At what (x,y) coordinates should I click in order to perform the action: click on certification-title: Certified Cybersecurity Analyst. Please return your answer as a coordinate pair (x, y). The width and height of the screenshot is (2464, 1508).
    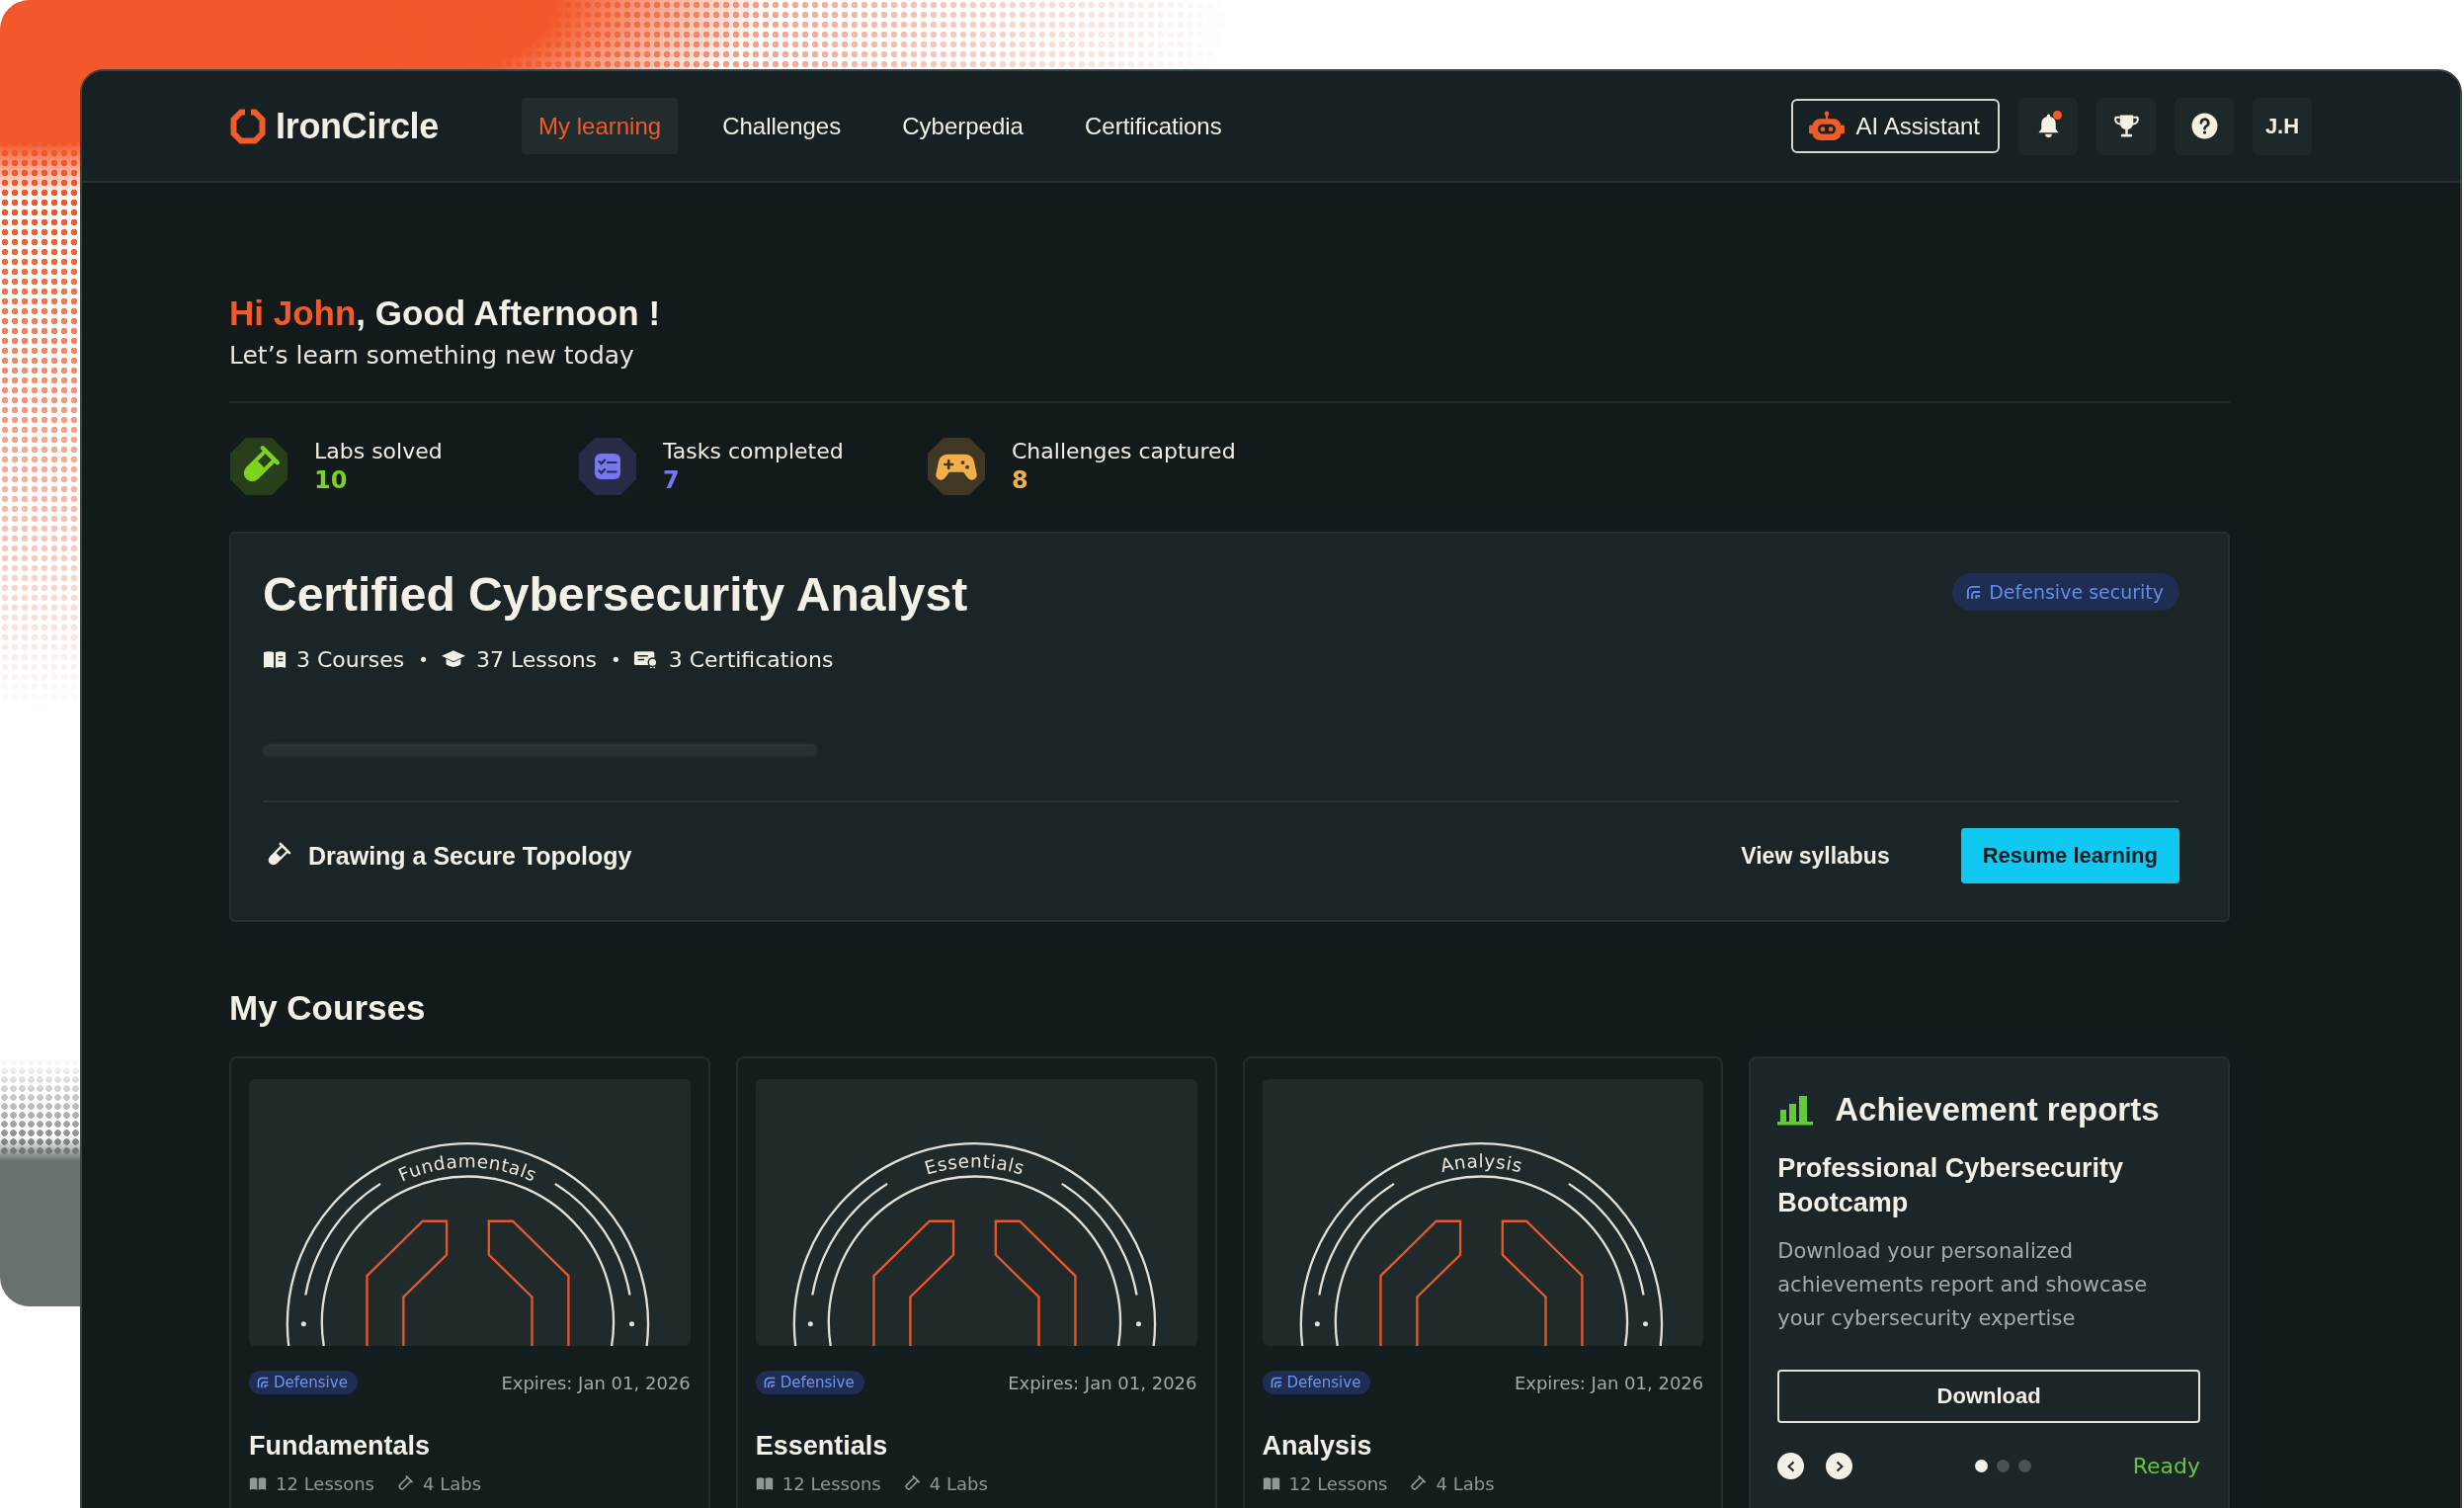
    Looking at the image, I should click on (615, 595).